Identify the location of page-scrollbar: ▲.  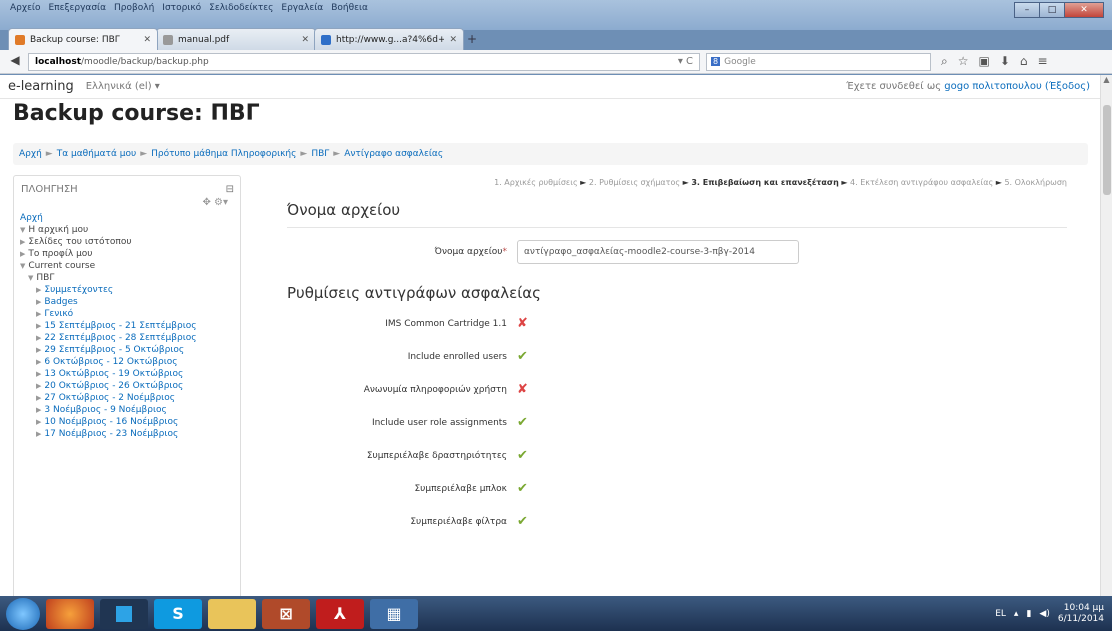
(1106, 335).